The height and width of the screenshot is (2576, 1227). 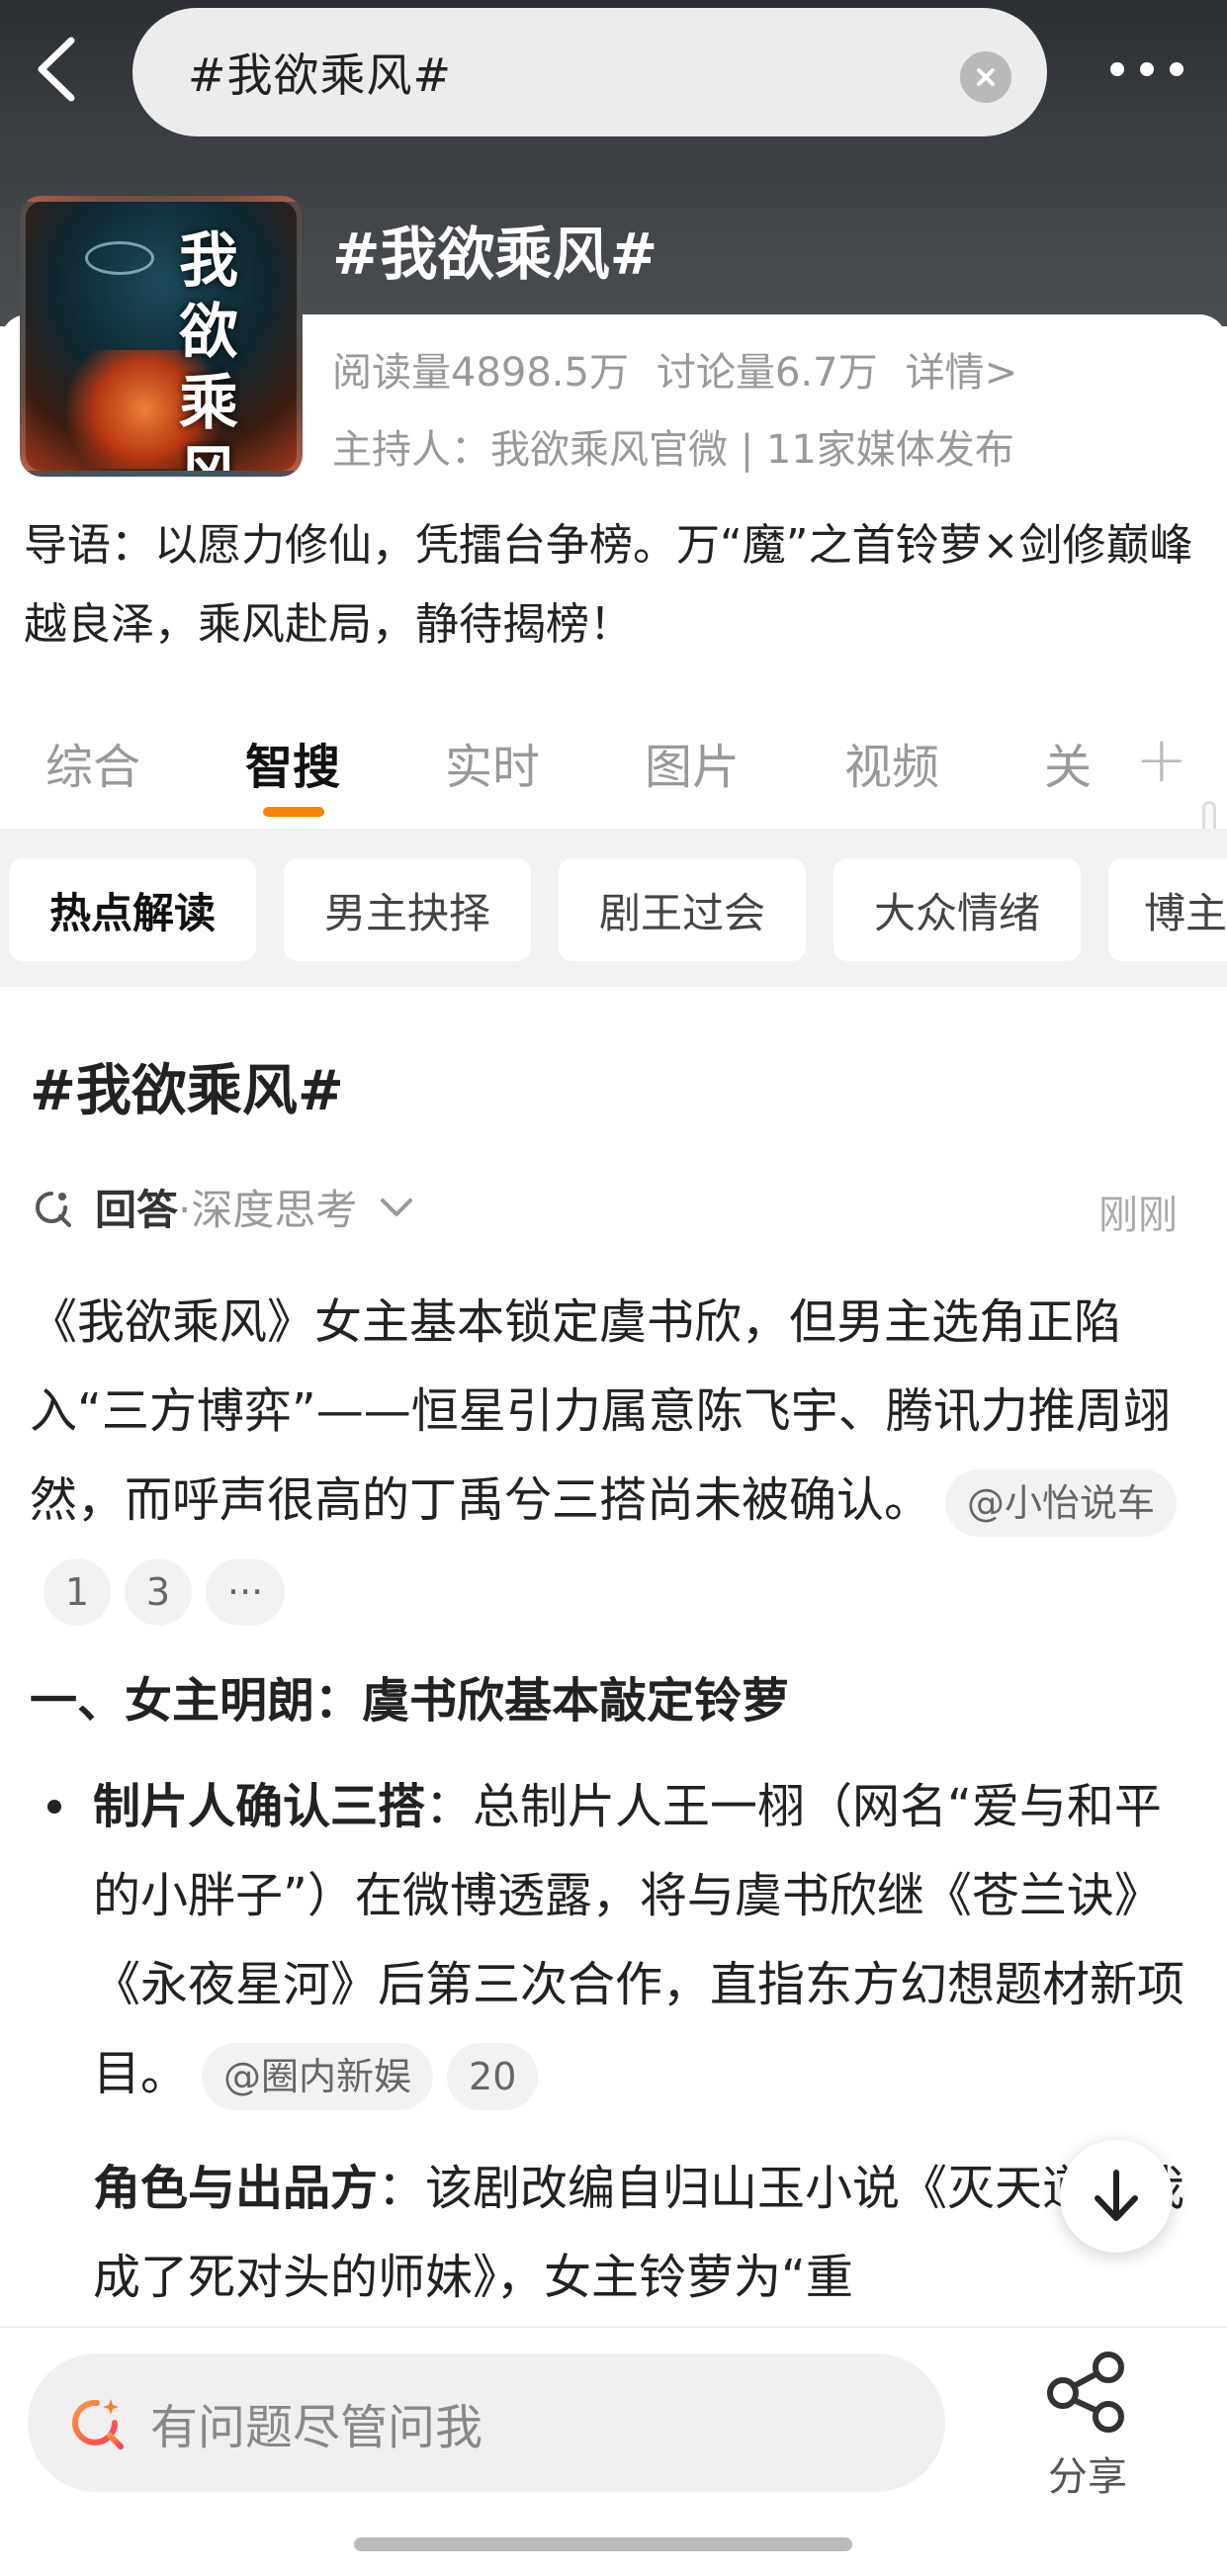 I want to click on back-button, so click(x=56, y=69).